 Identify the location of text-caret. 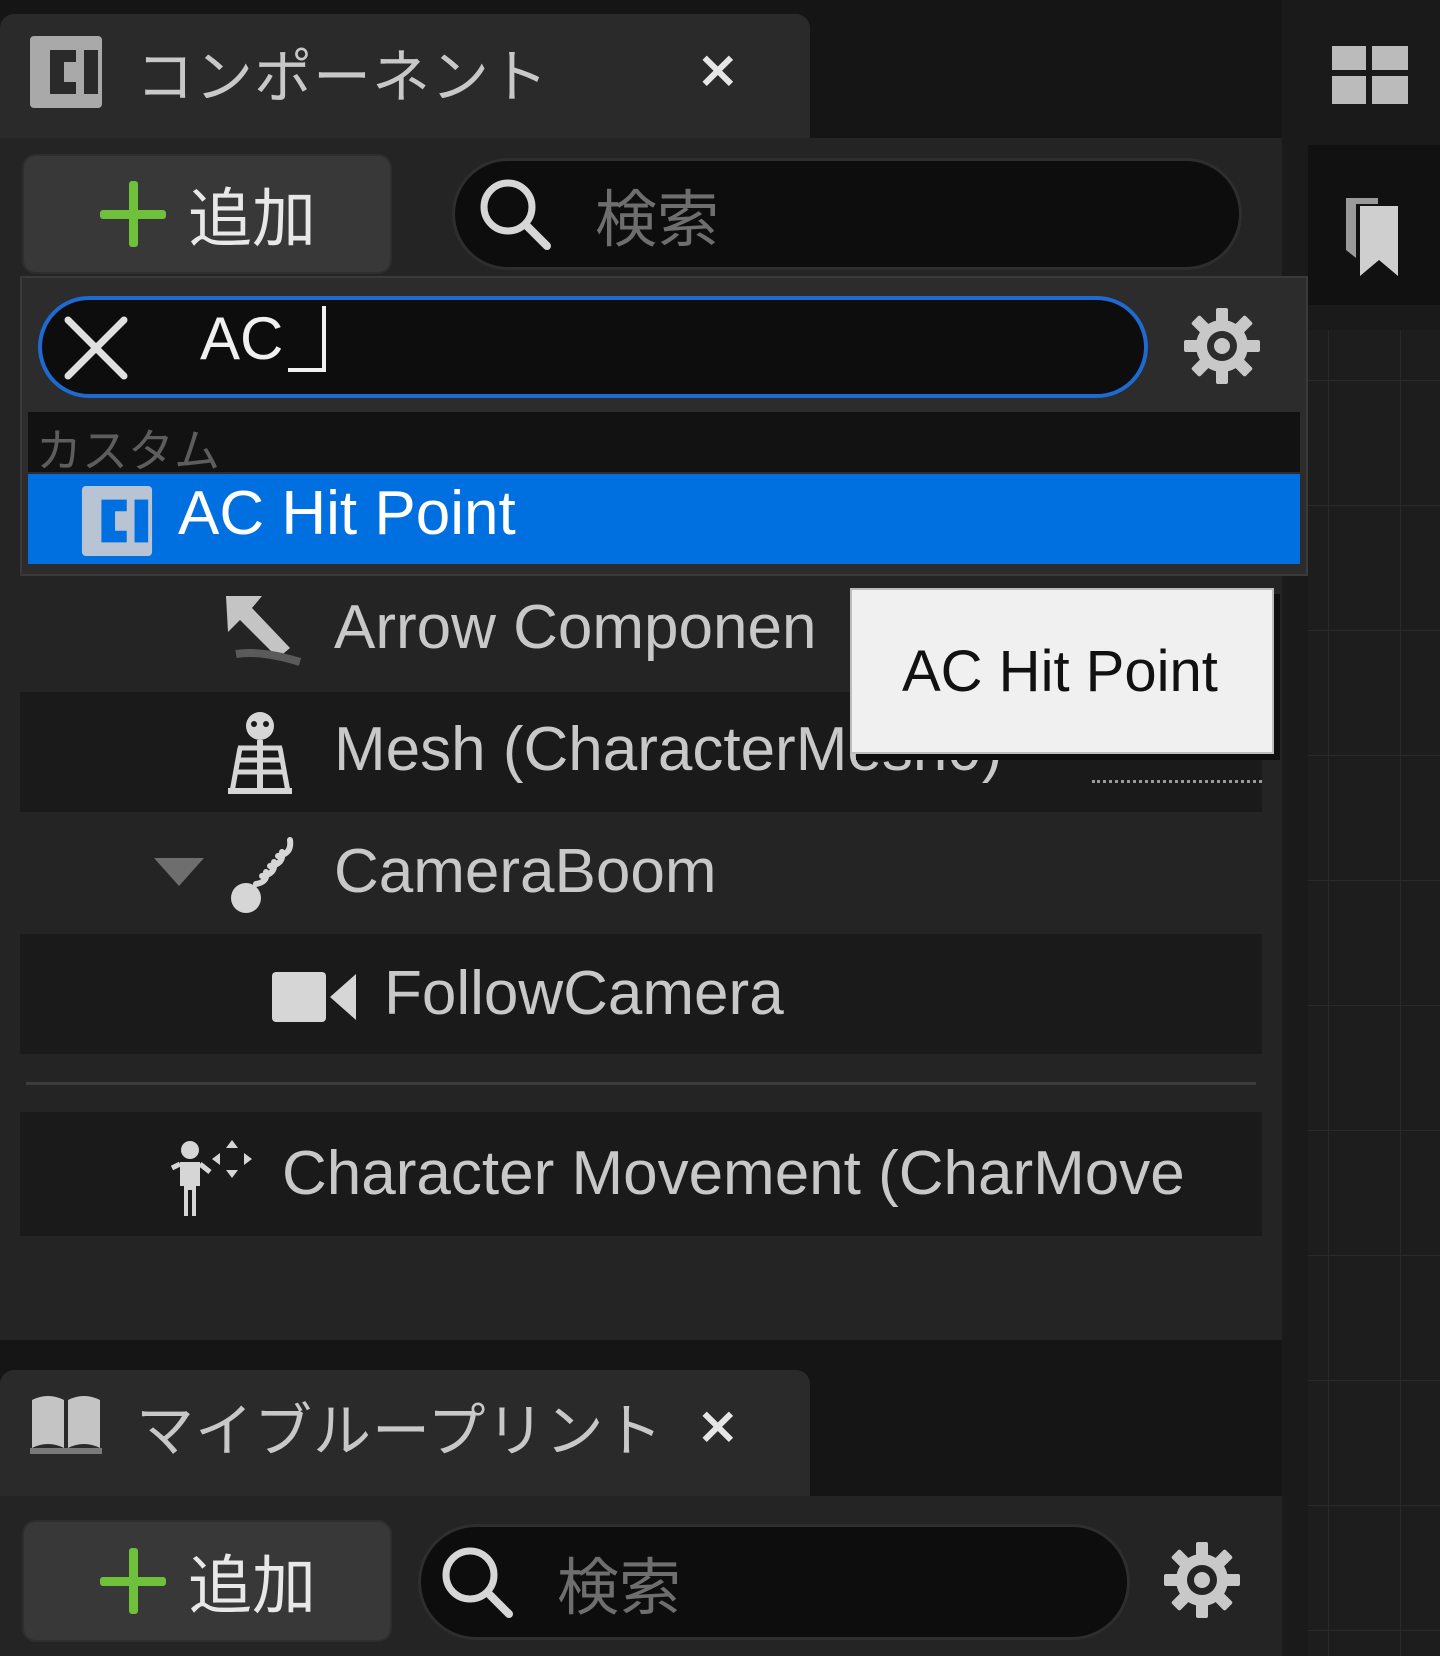
(324, 339).